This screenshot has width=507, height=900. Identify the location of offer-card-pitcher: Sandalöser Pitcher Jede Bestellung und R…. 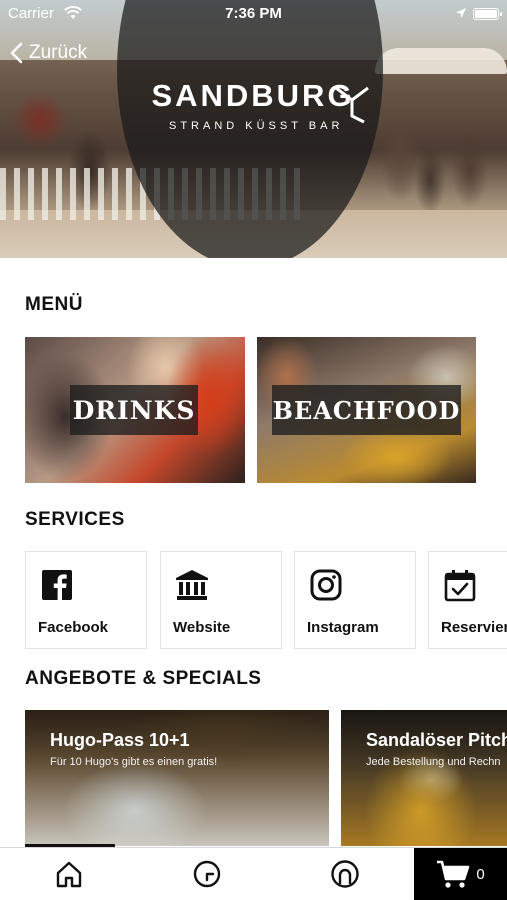
(424, 778).